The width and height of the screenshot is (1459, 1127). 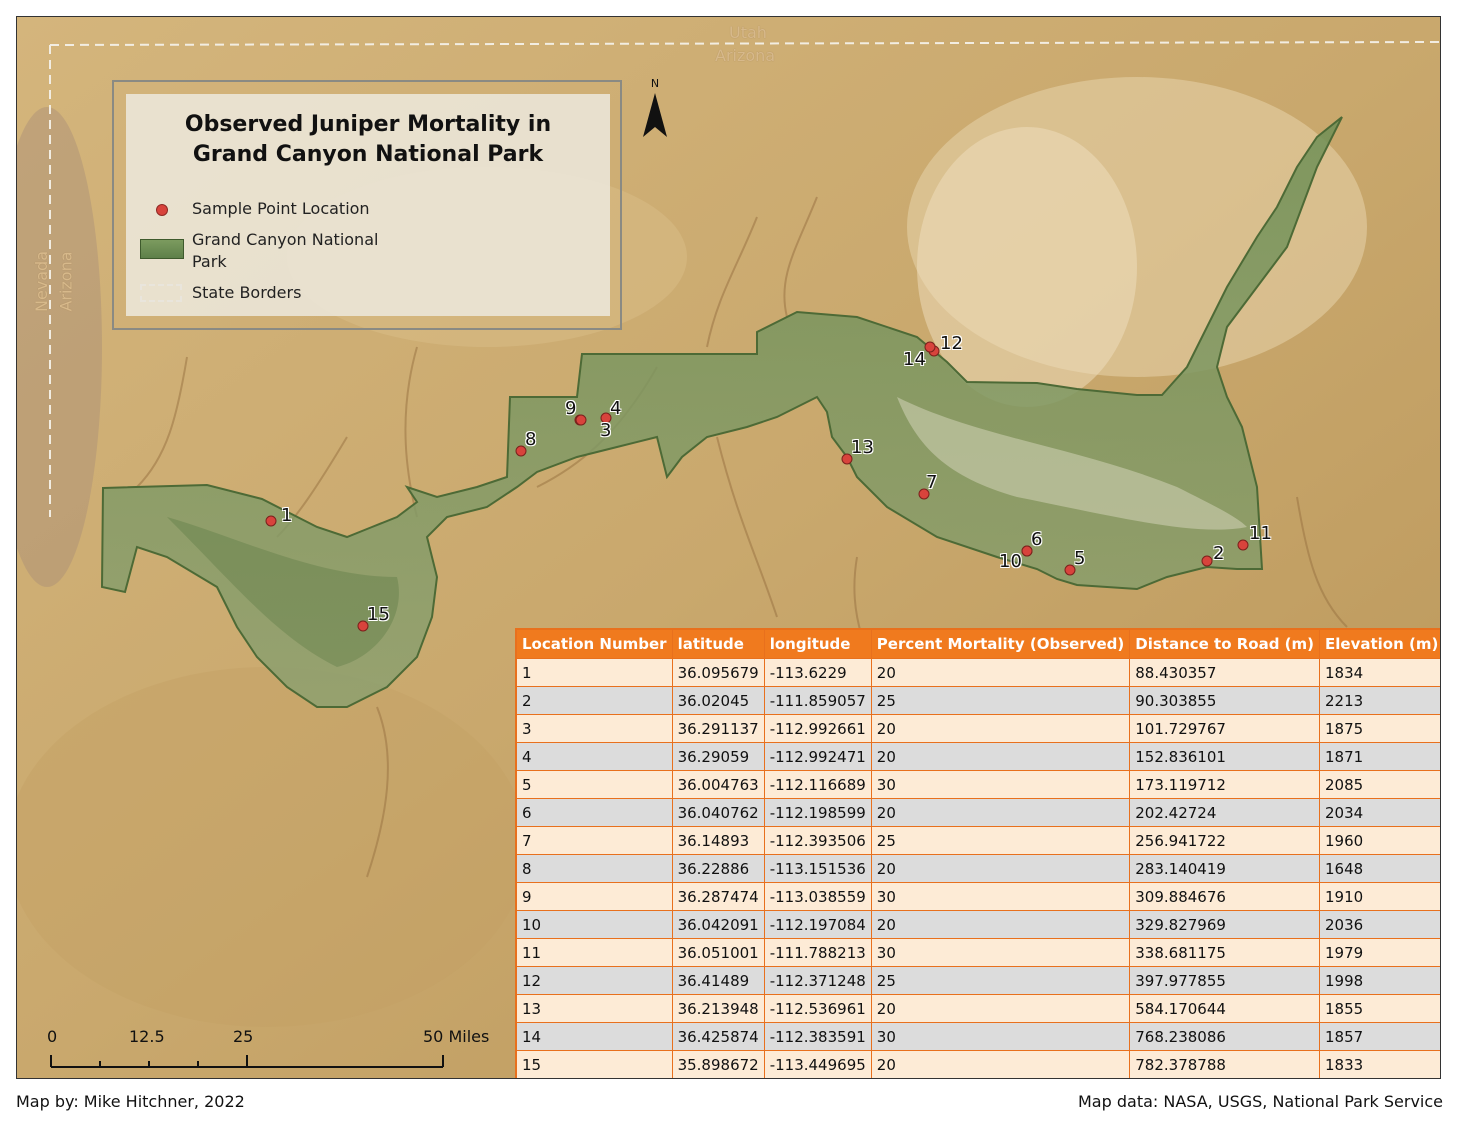 I want to click on table-cell: 36.004763, so click(x=718, y=784).